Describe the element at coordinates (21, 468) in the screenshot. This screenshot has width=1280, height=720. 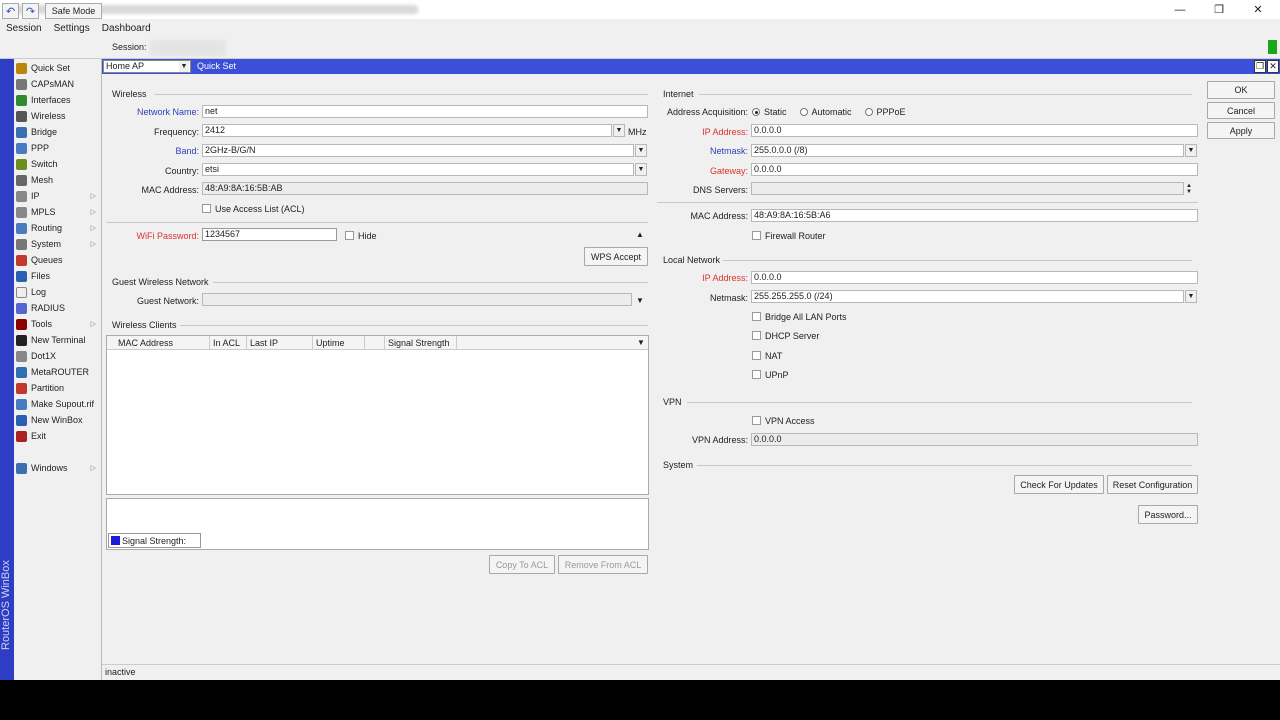
I see `windows-icon` at that location.